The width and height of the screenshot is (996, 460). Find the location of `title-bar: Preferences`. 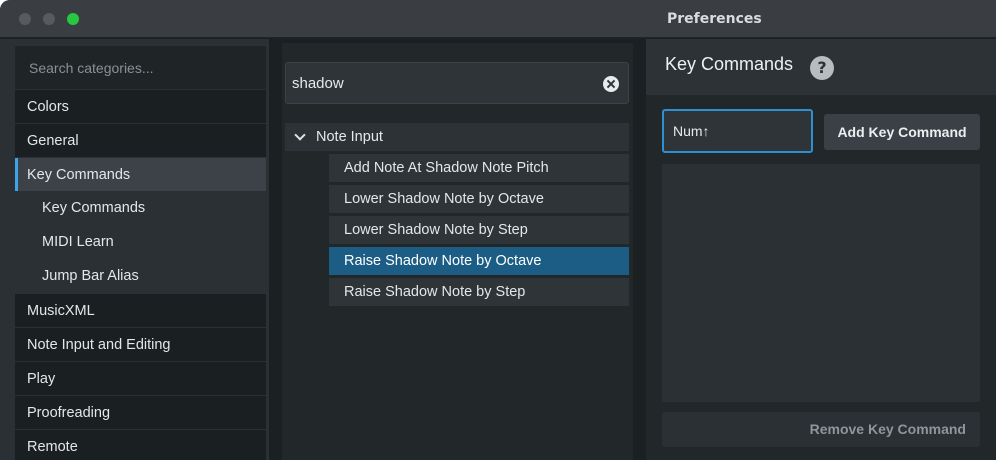

title-bar: Preferences is located at coordinates (498, 19).